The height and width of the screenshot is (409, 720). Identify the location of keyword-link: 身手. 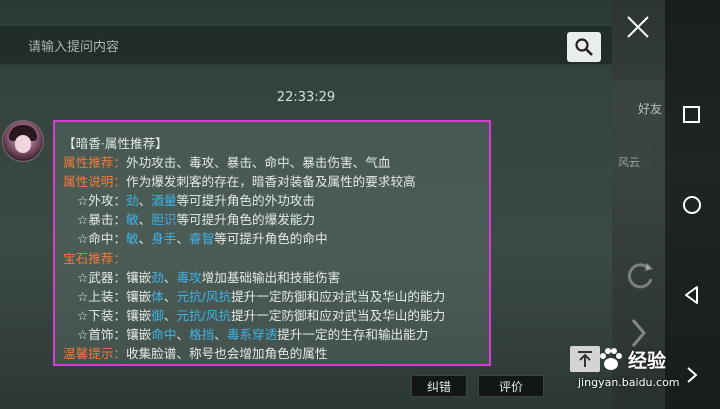
(163, 238).